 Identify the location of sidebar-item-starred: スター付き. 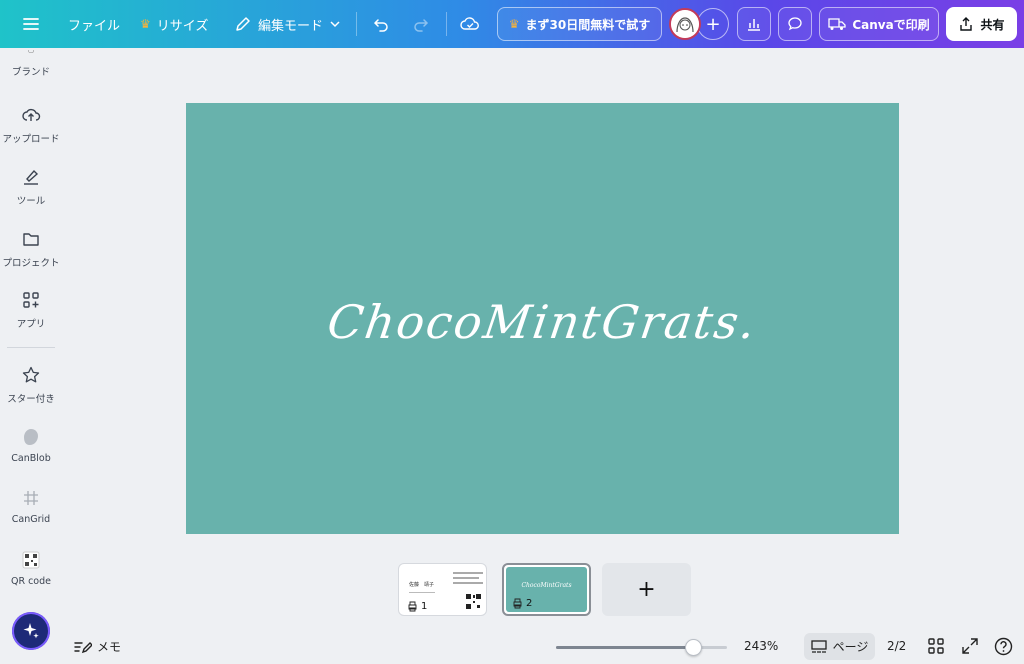
(31, 385).